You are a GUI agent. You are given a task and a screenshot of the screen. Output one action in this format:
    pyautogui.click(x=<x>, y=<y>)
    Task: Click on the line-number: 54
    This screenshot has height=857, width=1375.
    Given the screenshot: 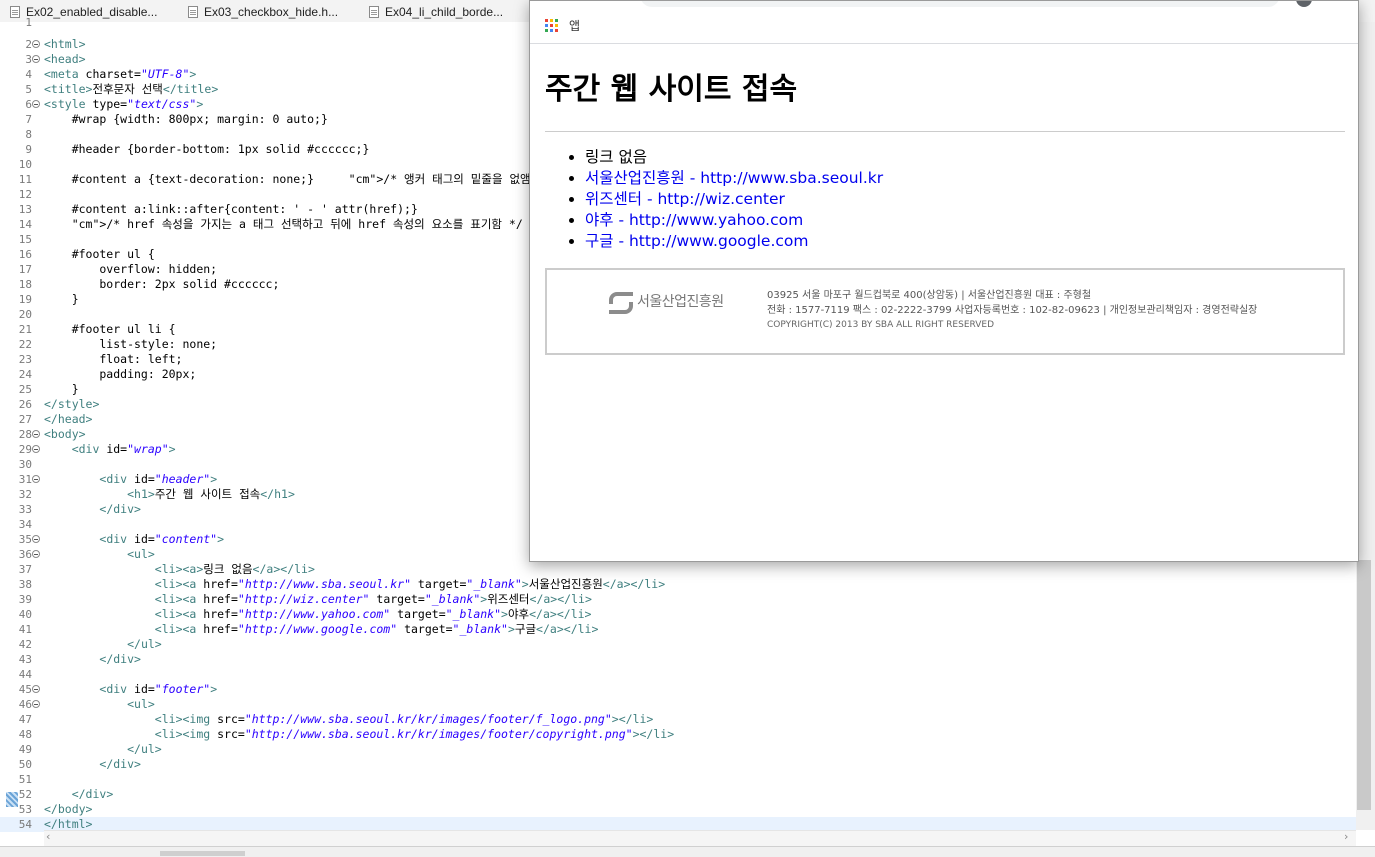 What is the action you would take?
    pyautogui.click(x=25, y=824)
    